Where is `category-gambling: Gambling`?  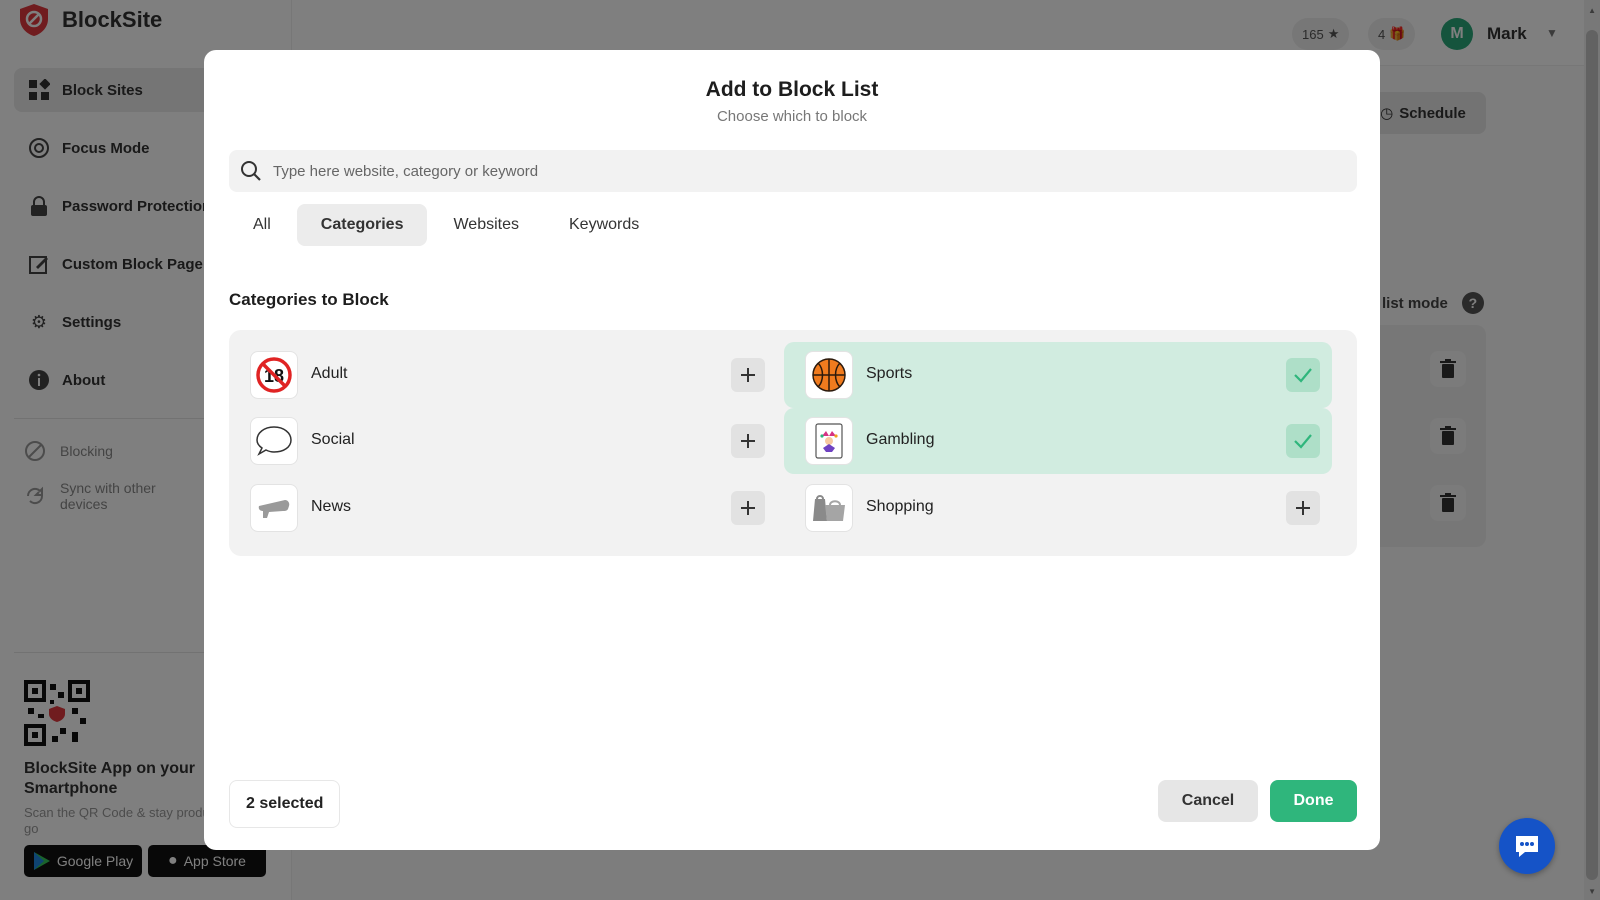
category-gambling: Gambling is located at coordinates (1058, 441).